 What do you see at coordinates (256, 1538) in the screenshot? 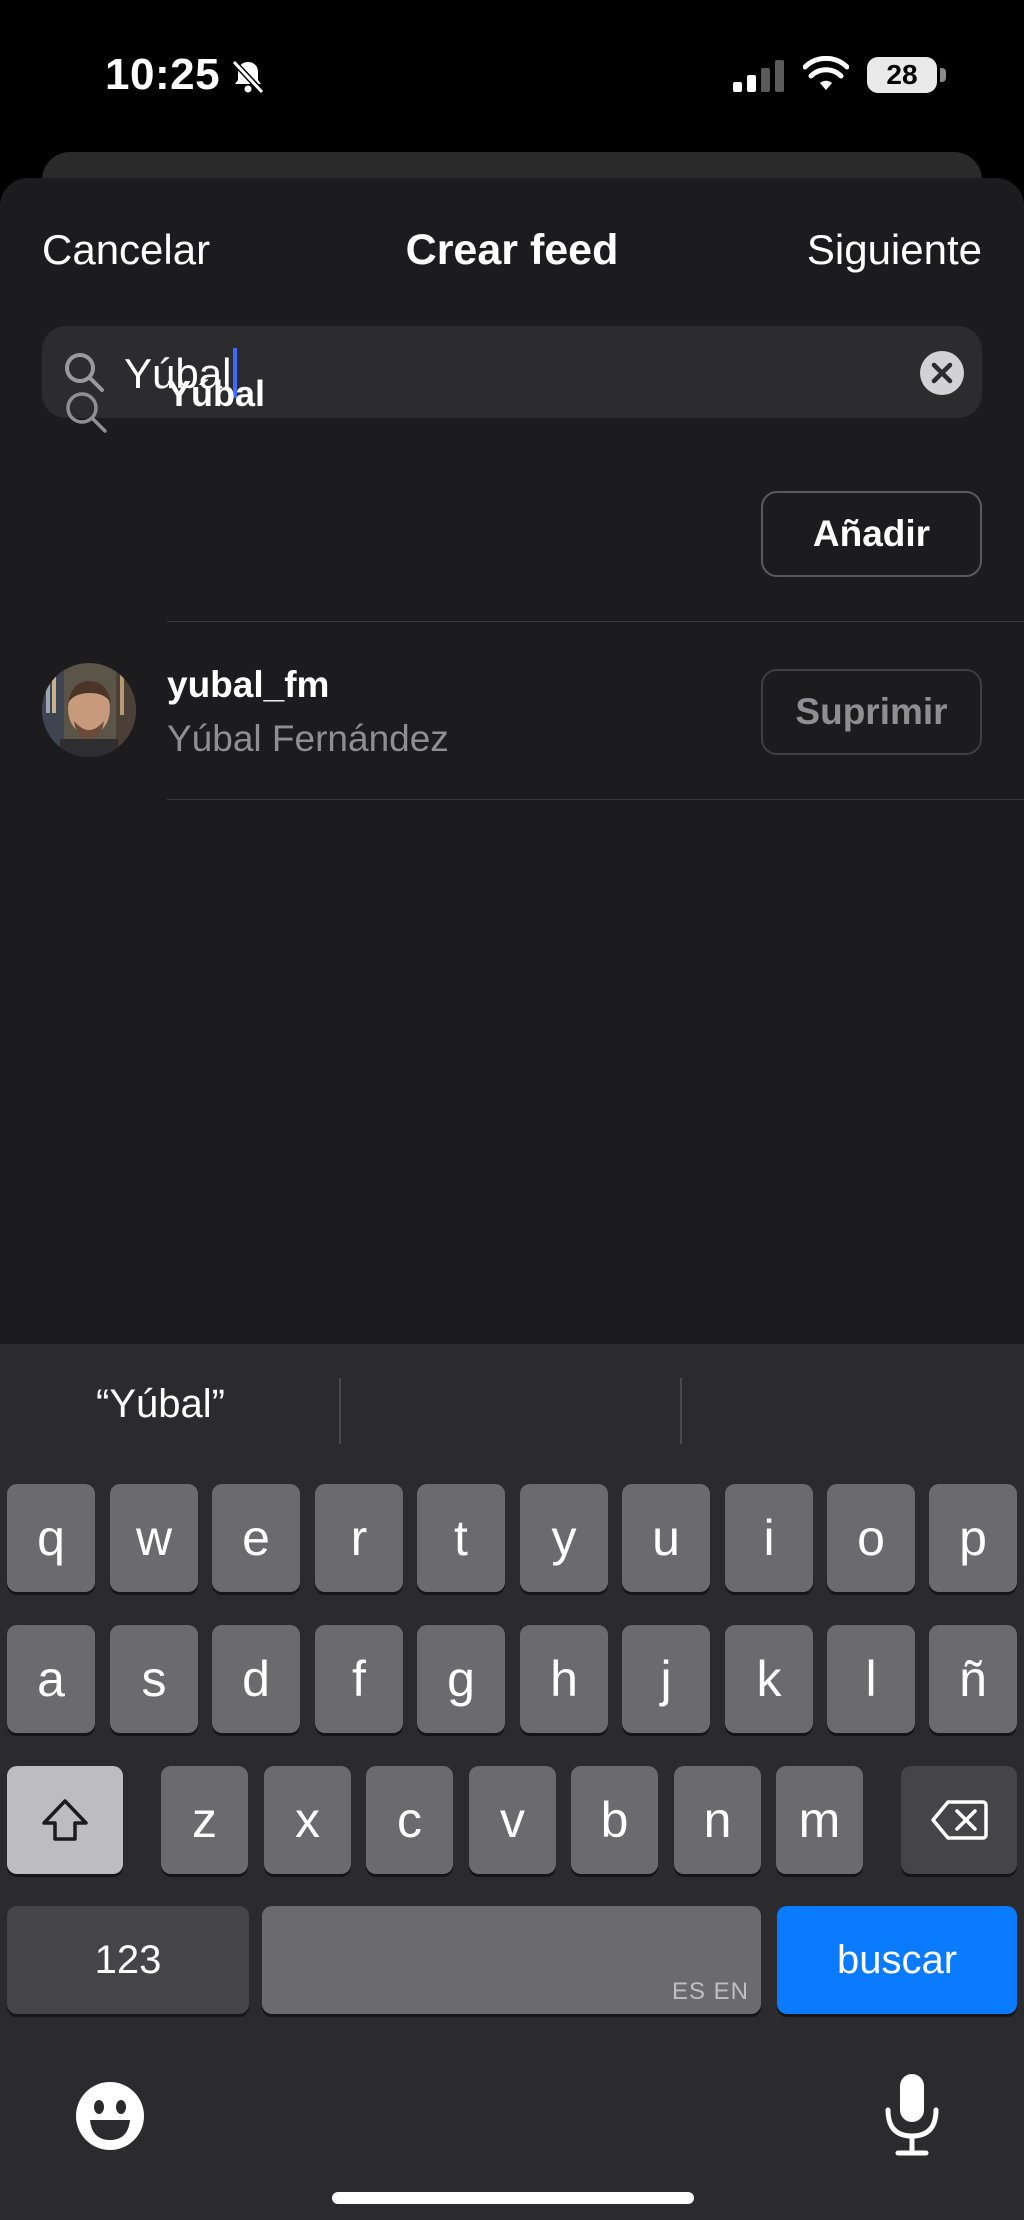
I see `key-e: e` at bounding box center [256, 1538].